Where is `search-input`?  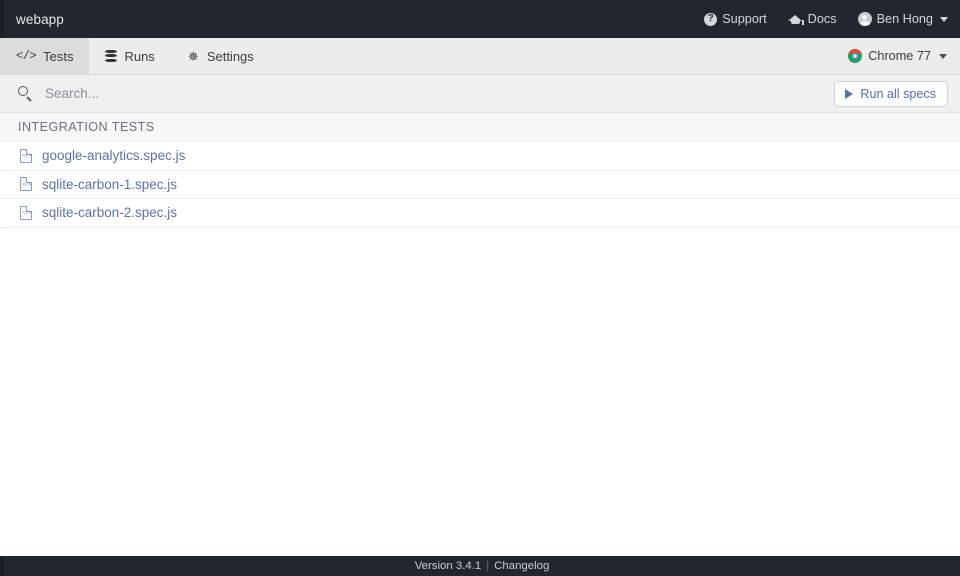 search-input is located at coordinates (434, 93).